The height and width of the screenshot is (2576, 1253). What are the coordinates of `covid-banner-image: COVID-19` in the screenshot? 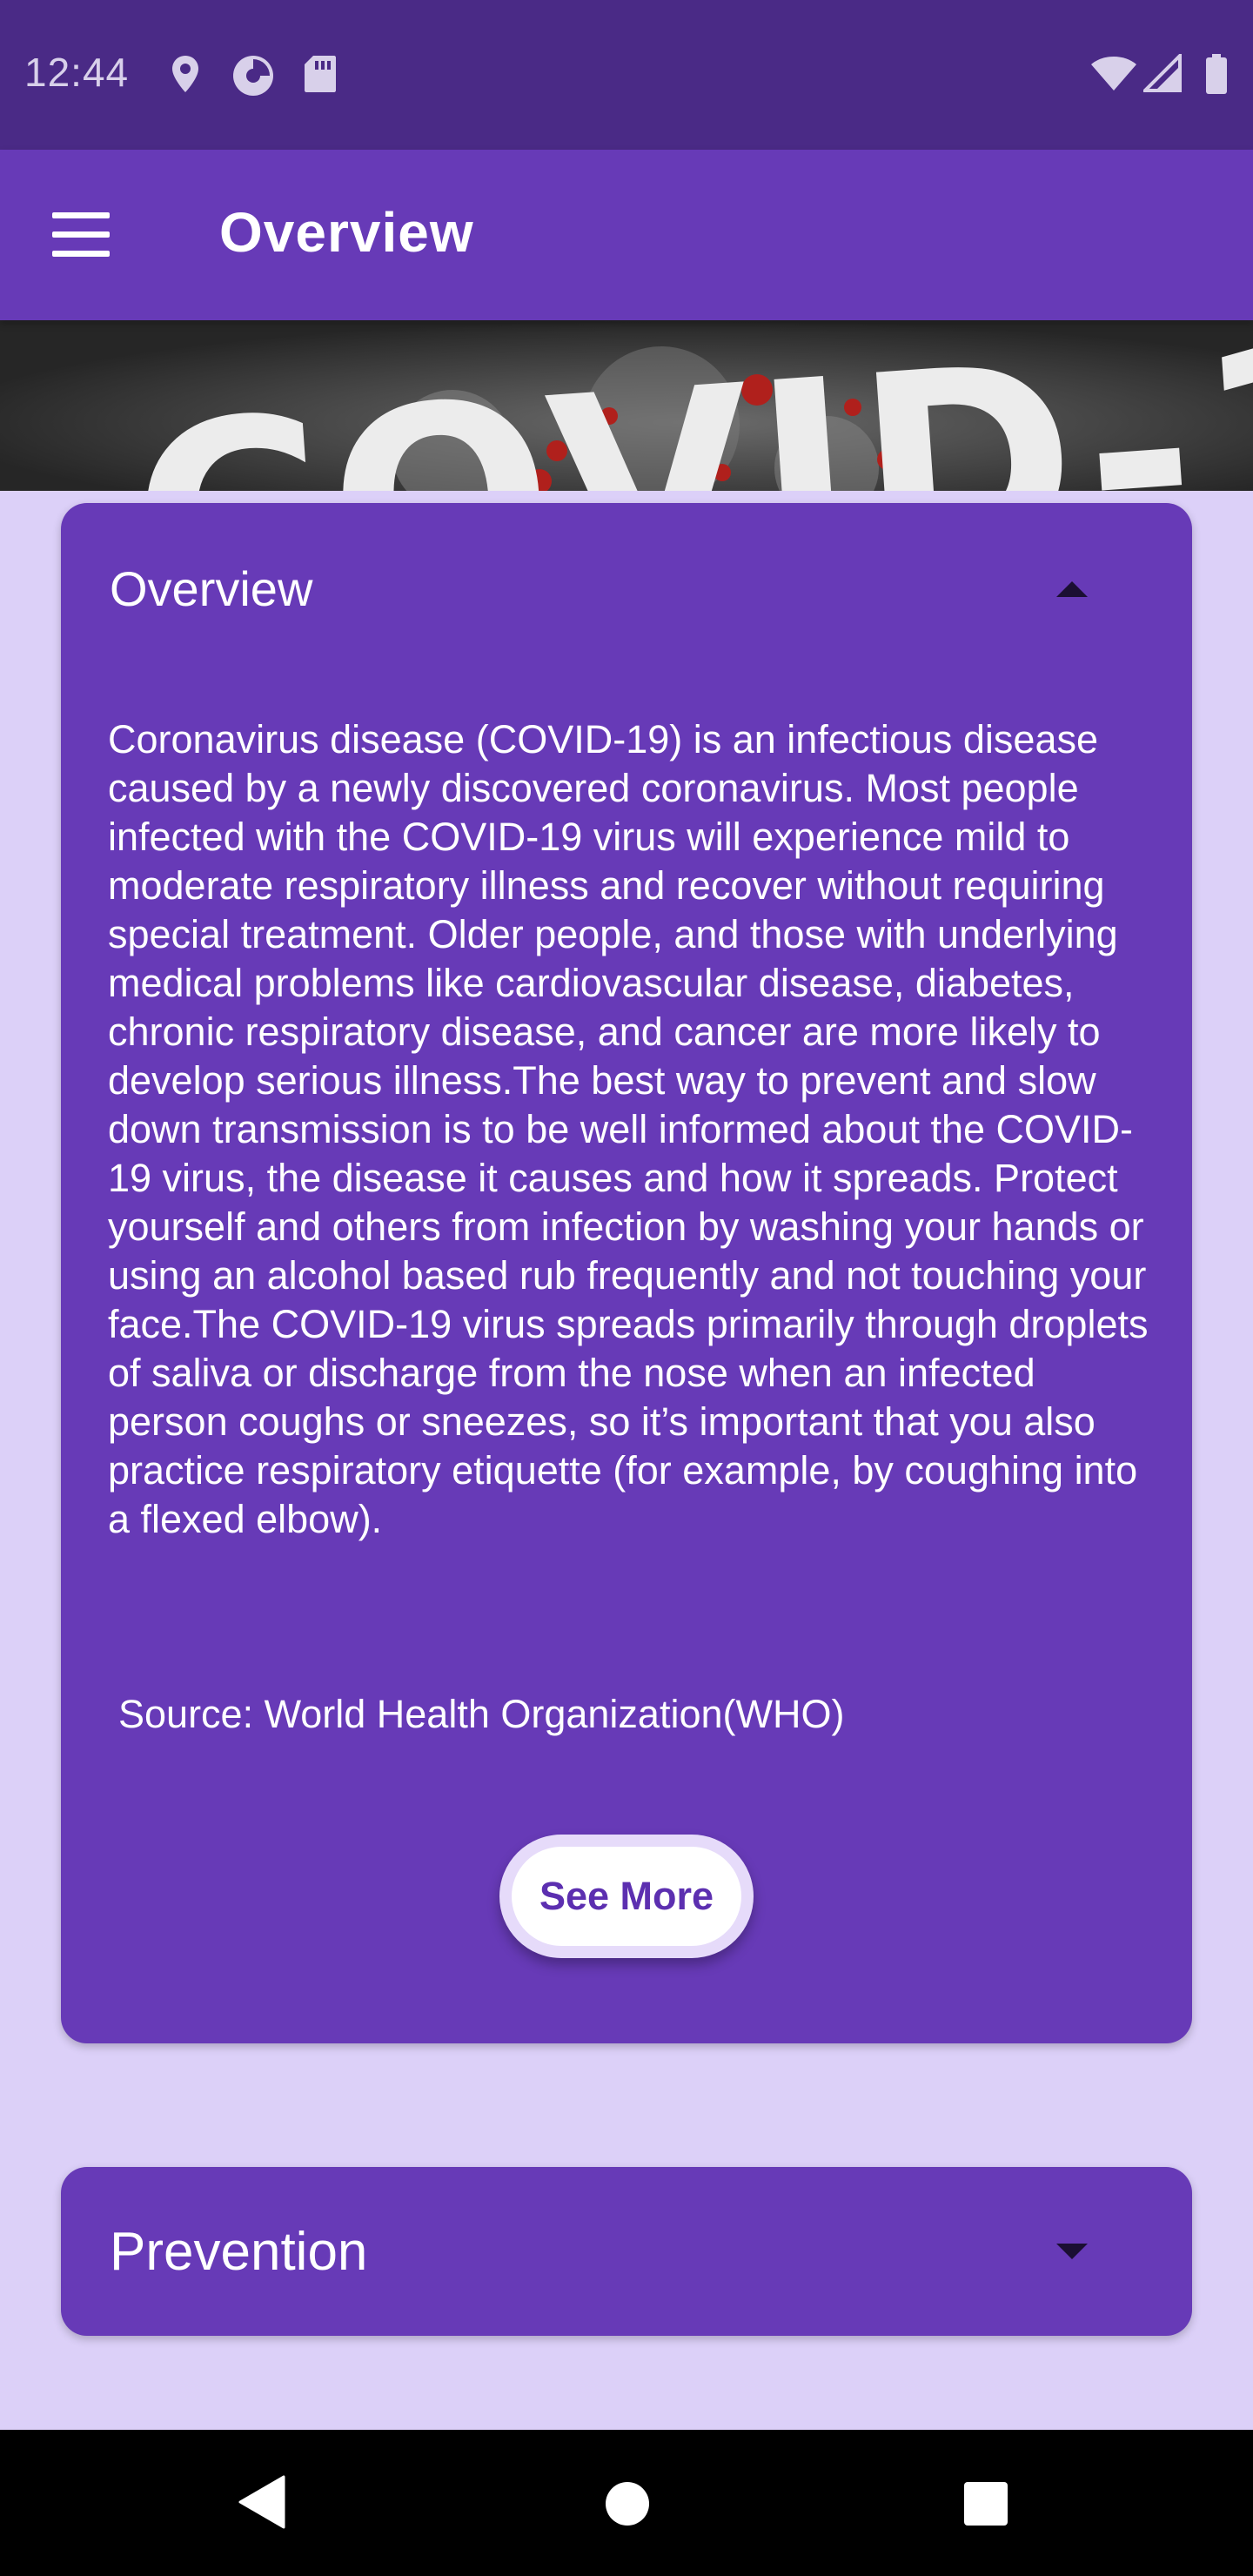 It's located at (626, 405).